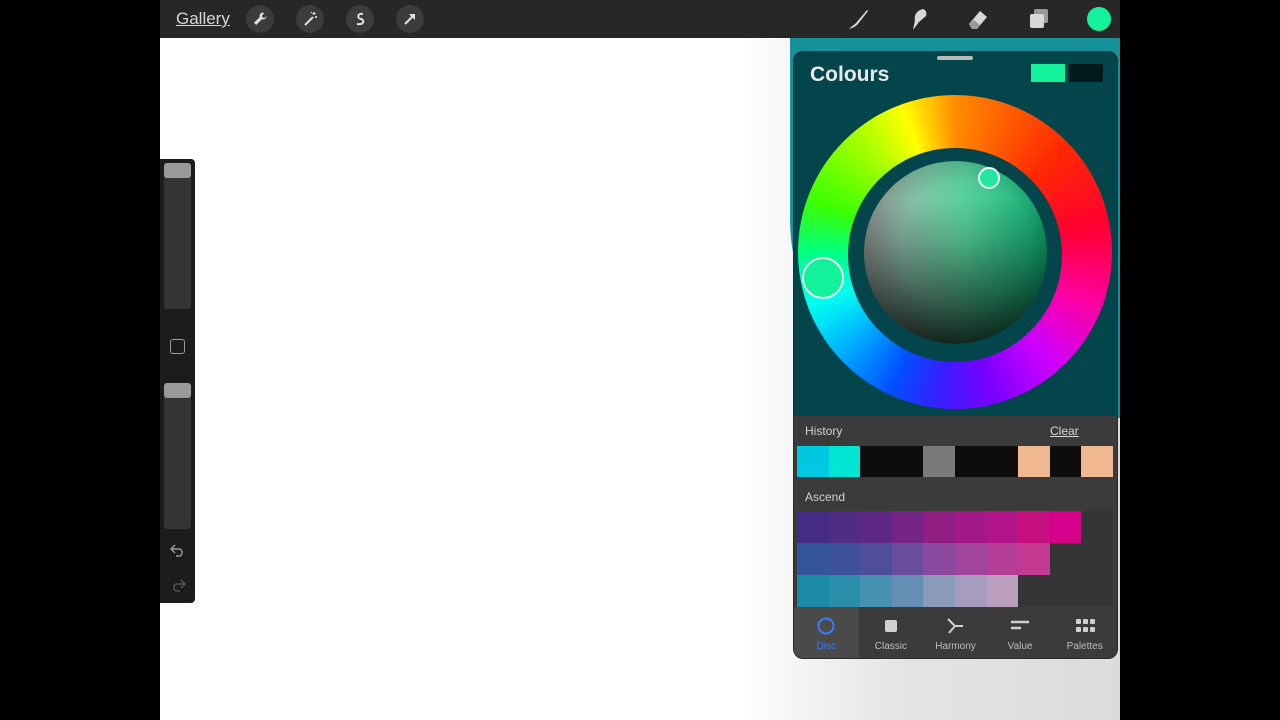 This screenshot has height=720, width=1280. I want to click on primary-color-swatch, so click(1048, 73).